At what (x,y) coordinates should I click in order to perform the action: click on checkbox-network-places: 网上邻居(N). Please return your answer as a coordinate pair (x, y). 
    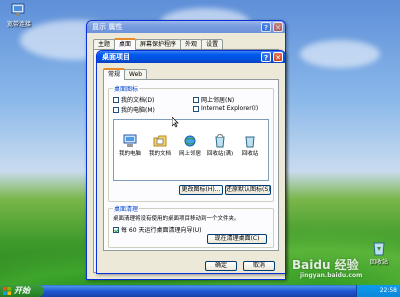
    Looking at the image, I should click on (213, 99).